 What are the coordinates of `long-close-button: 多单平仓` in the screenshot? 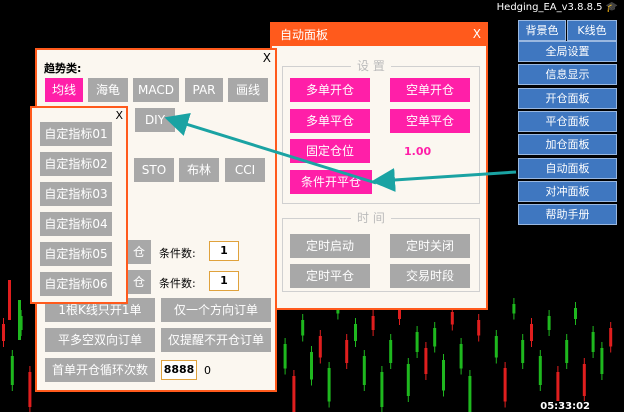 It's located at (330, 121).